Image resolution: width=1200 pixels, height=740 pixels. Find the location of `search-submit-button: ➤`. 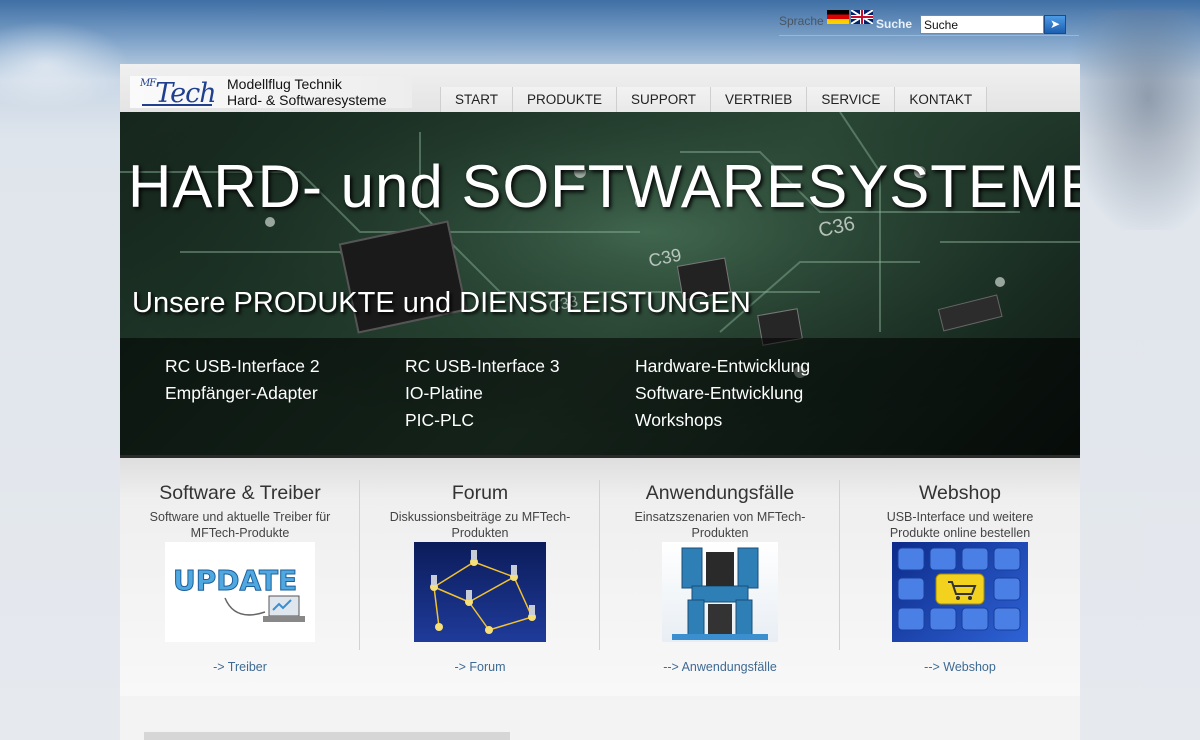

search-submit-button: ➤ is located at coordinates (1055, 24).